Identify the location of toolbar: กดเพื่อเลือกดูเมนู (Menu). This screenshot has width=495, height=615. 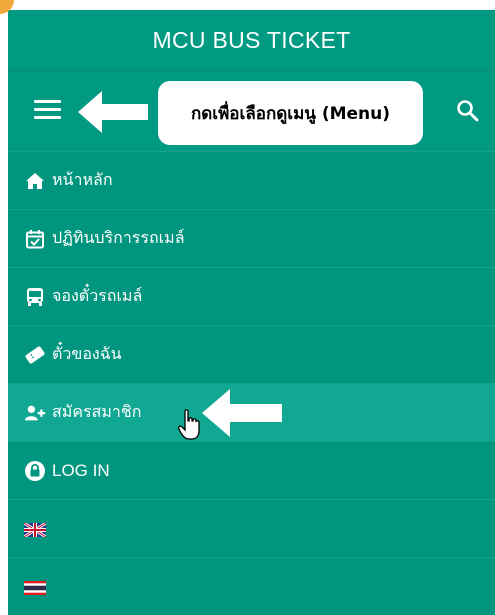
(251, 111).